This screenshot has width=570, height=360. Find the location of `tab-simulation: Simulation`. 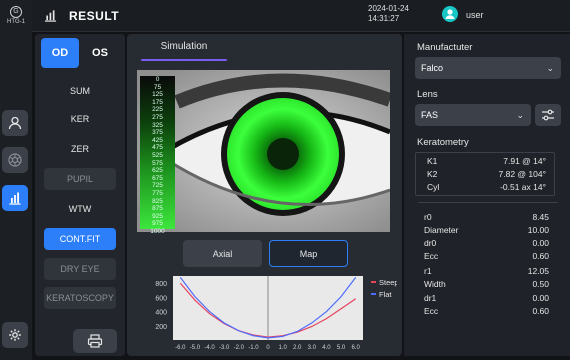

tab-simulation: Simulation is located at coordinates (184, 50).